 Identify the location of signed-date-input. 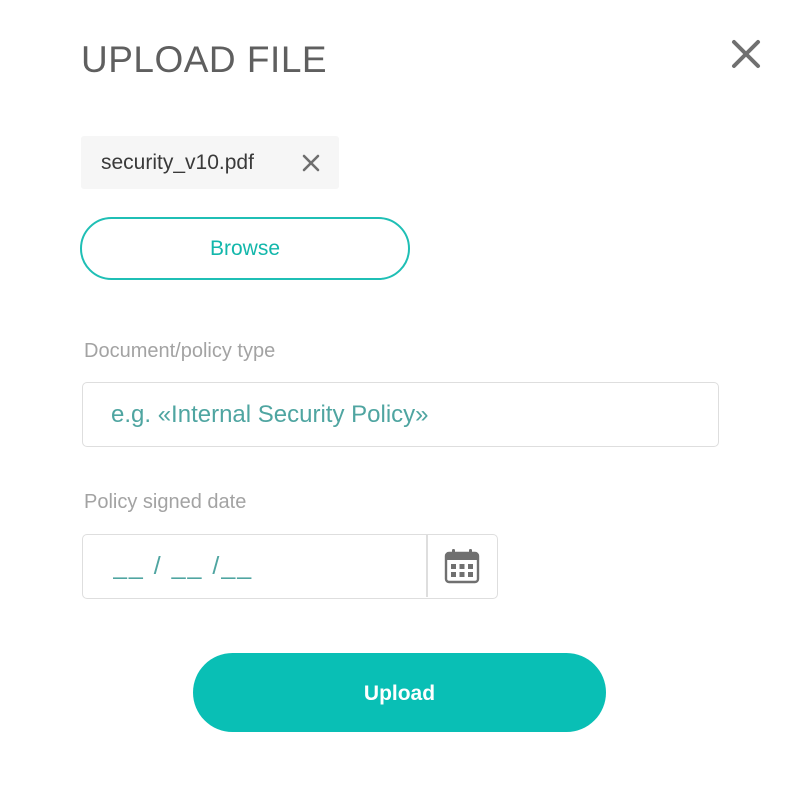
(254, 566).